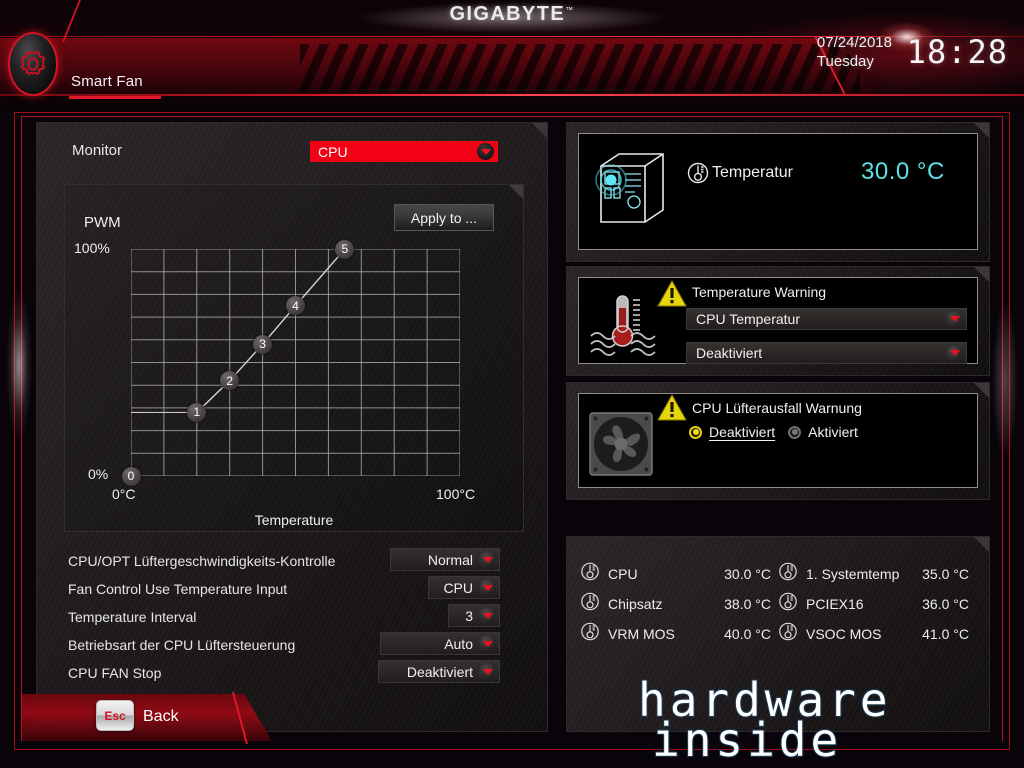 This screenshot has height=768, width=1024. Describe the element at coordinates (624, 325) in the screenshot. I see `thermometer-water-icon` at that location.